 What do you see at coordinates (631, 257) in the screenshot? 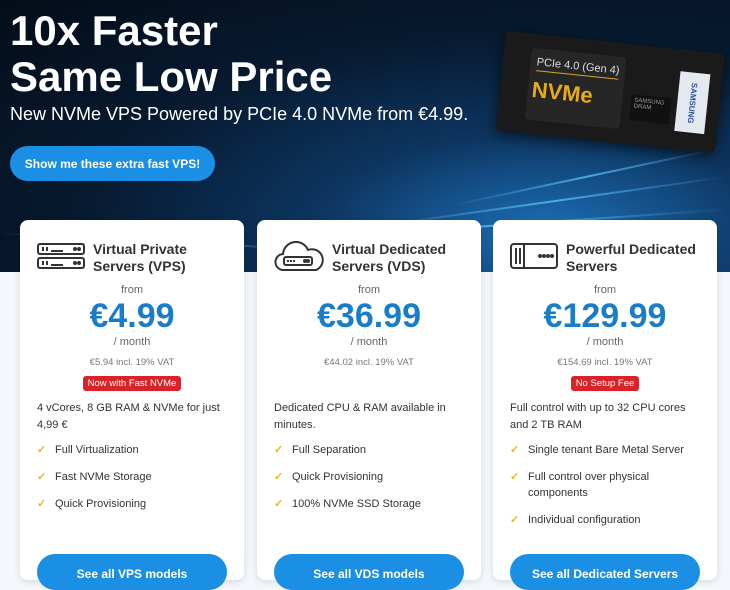
I see `plan-title: Powerful Dedicated Servers` at bounding box center [631, 257].